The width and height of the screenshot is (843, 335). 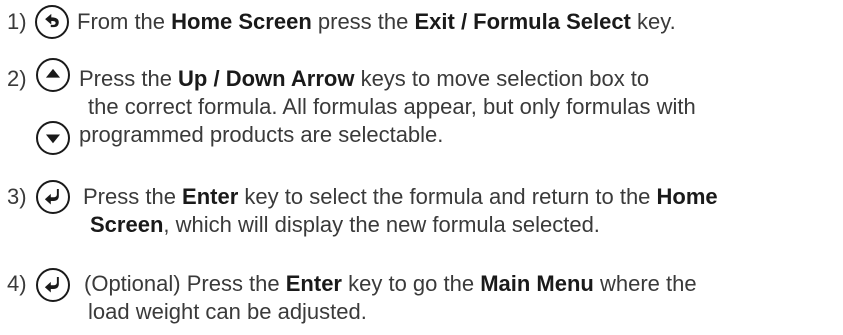 I want to click on text-run: press the, so click(x=363, y=21).